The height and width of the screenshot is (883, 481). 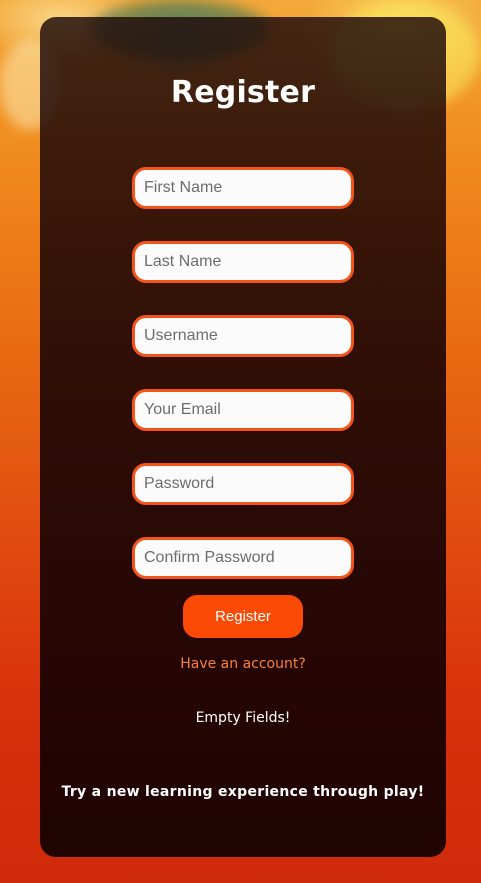 I want to click on register-button: Register, so click(x=243, y=616).